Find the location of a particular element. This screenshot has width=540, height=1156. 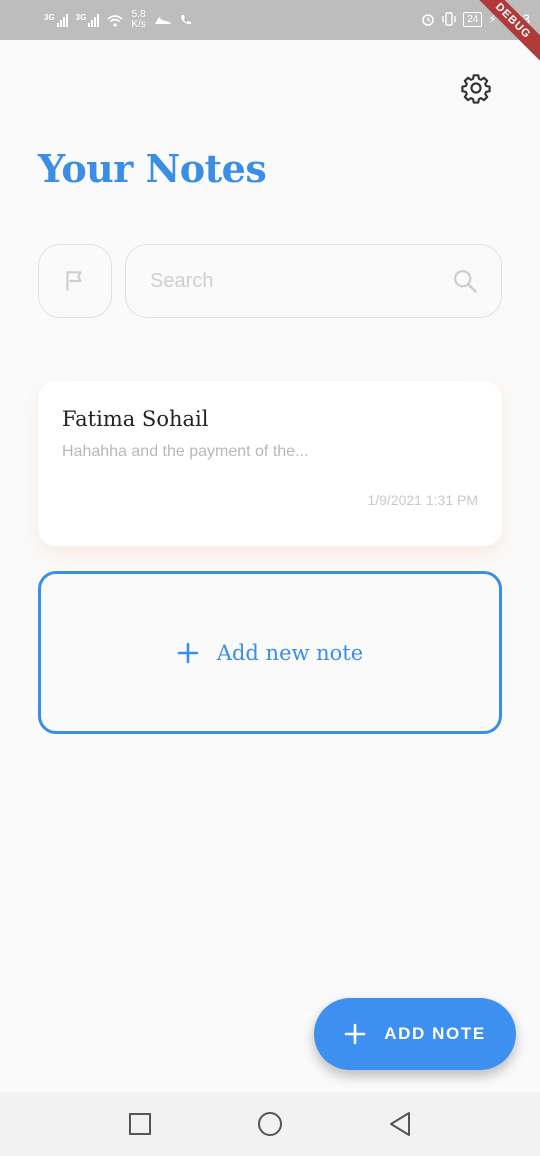

filter-button is located at coordinates (75, 281).